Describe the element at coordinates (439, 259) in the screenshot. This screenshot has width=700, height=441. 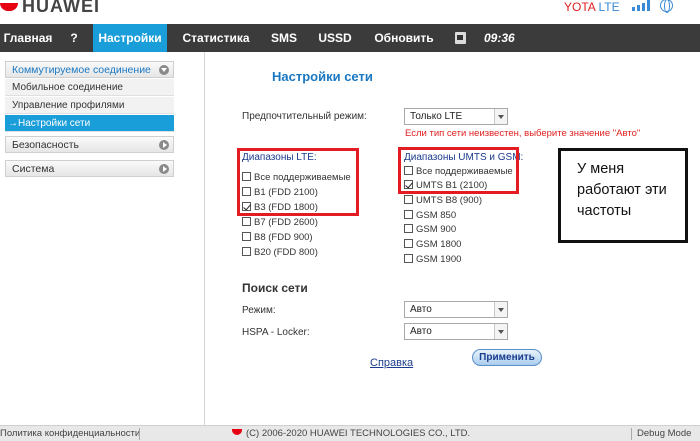
I see `checkbox-label: GSM 1900` at that location.